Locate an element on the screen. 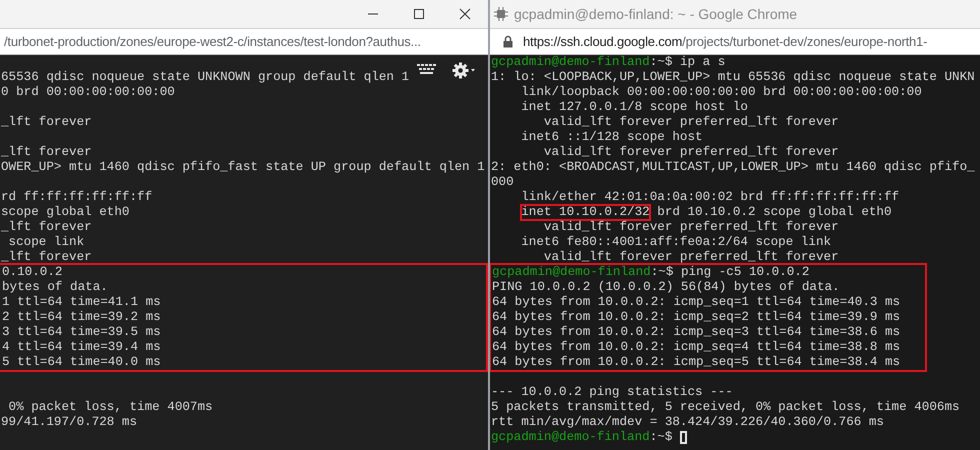 Image resolution: width=980 pixels, height=450 pixels. terminal-line: 64 bytes from 10.0.0.2: icmp_seq=5 ttl=64 time=38.4 ms is located at coordinates (696, 362).